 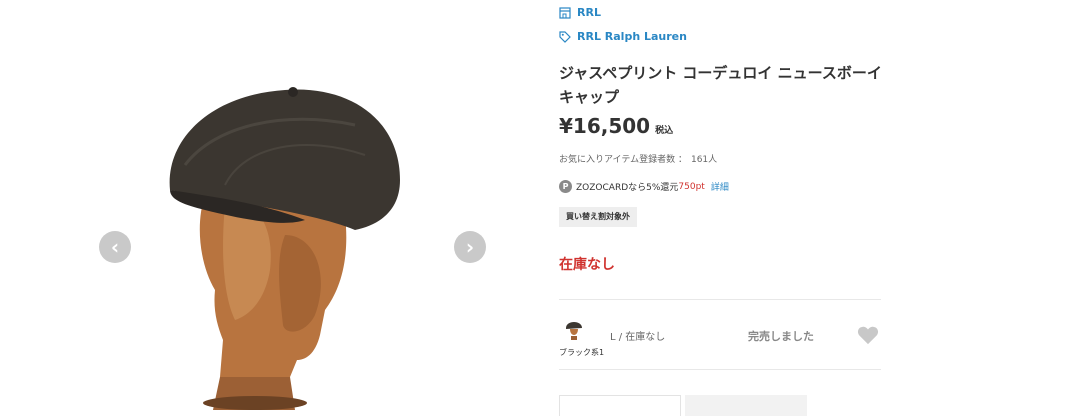 I want to click on store-icon, so click(x=565, y=12).